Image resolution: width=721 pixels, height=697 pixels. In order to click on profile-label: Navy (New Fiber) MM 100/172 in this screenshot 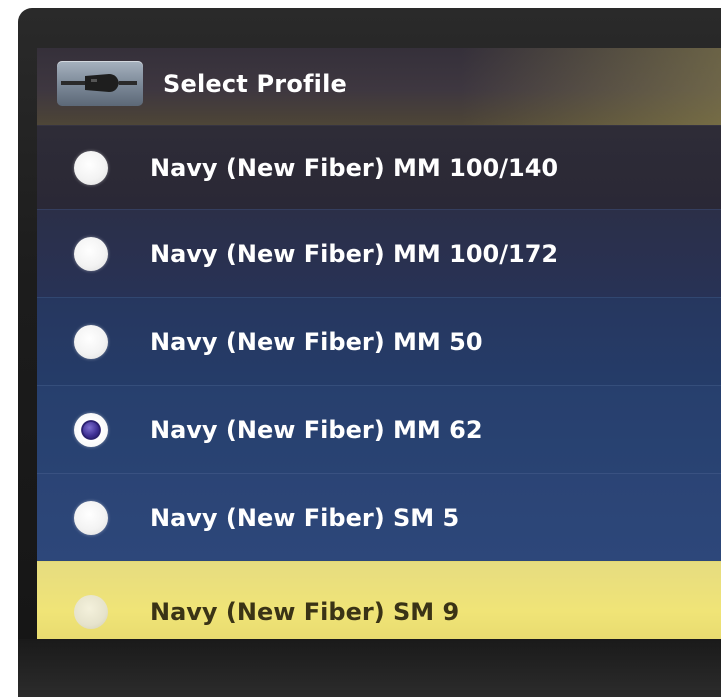, I will do `click(354, 253)`.